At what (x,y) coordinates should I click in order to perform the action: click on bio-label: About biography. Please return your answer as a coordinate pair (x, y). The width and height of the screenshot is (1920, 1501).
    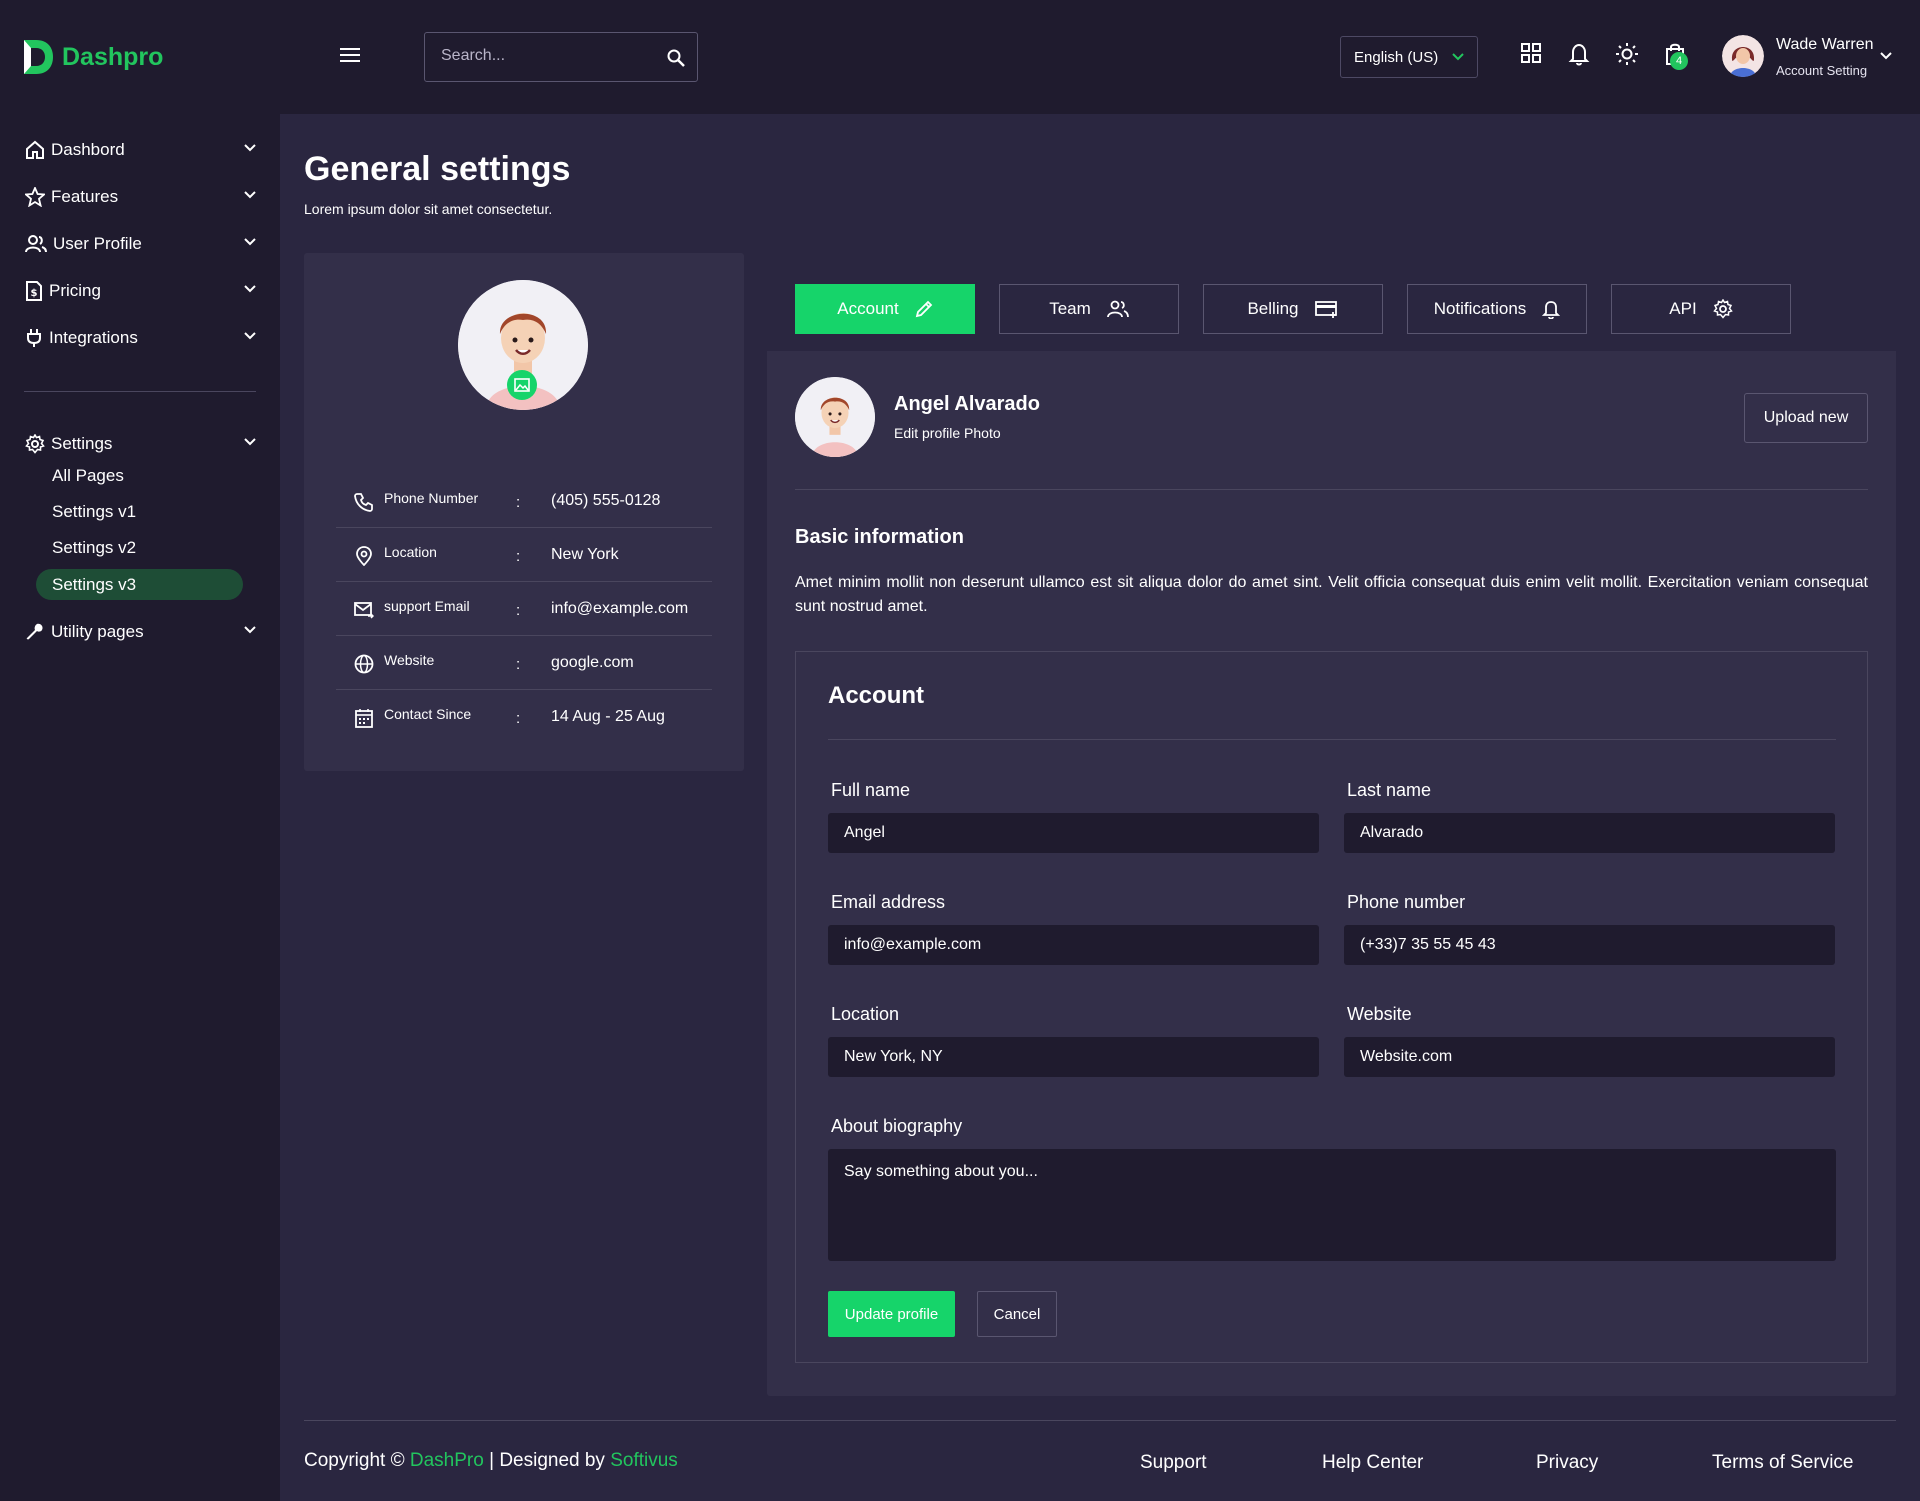
    Looking at the image, I should click on (897, 1126).